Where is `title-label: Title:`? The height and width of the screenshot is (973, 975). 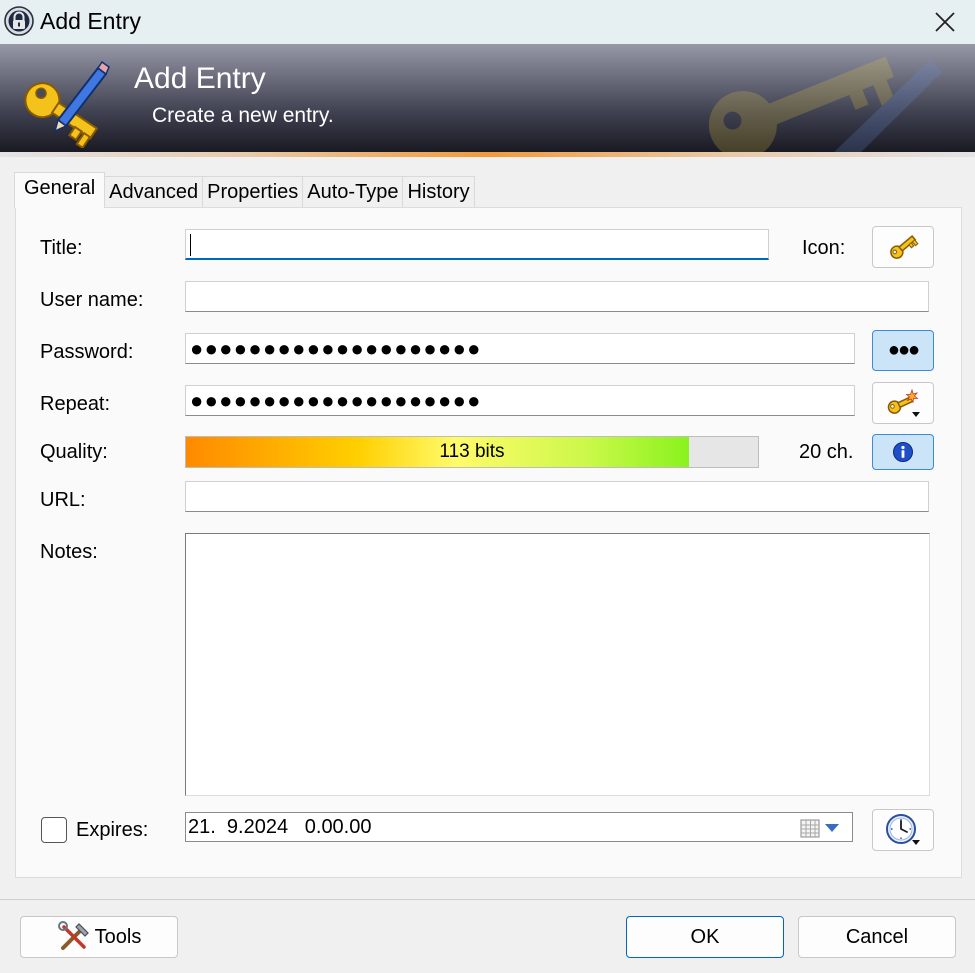 title-label: Title: is located at coordinates (61, 248).